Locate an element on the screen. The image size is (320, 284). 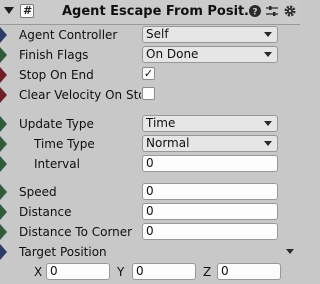
row-agent-controller: Agent Controller Self is located at coordinates (150, 35).